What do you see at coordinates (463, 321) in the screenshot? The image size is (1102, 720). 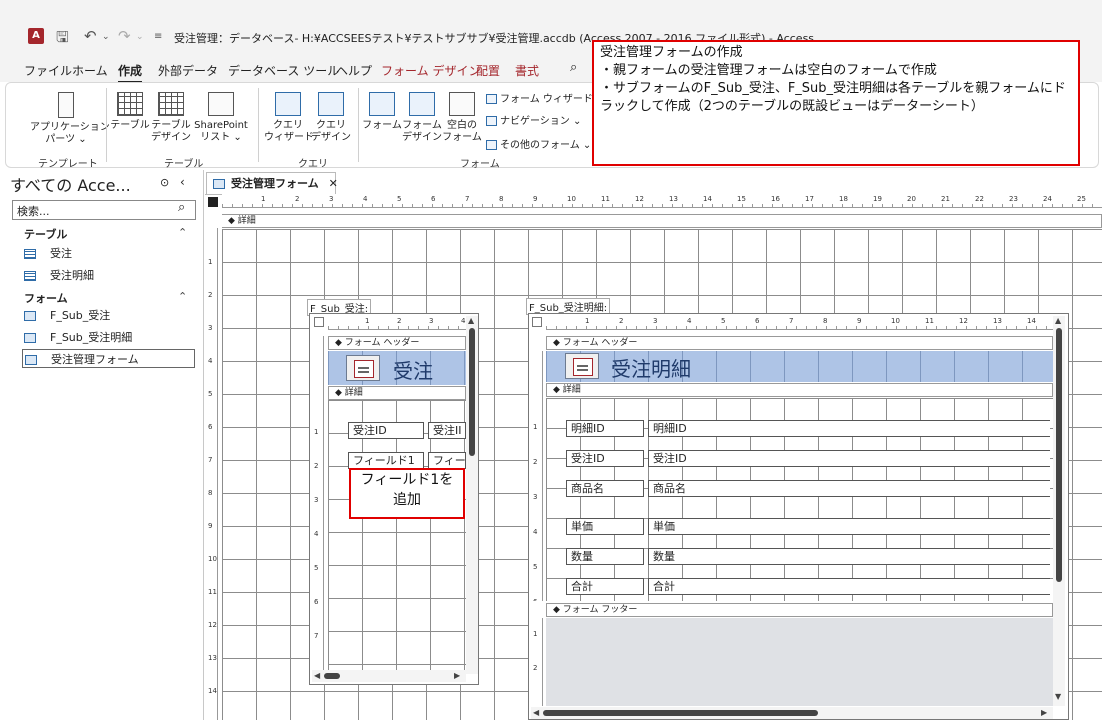 I see `ruler-number: 4` at bounding box center [463, 321].